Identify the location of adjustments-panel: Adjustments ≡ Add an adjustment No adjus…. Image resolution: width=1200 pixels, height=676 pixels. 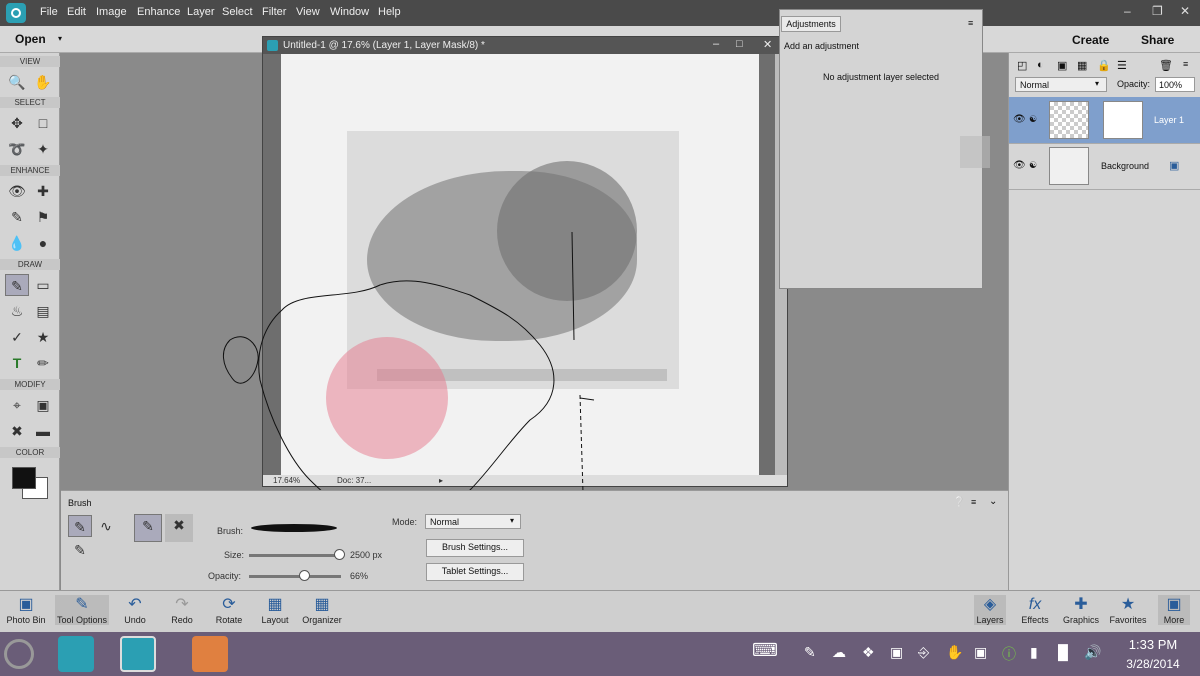
(881, 149).